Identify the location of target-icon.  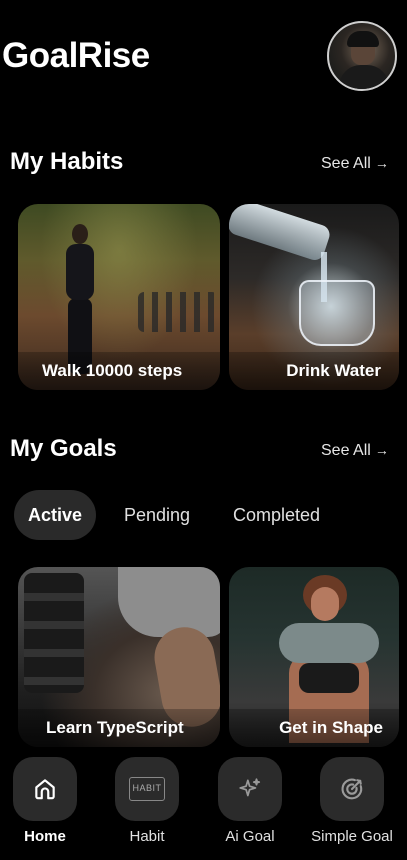
(352, 789).